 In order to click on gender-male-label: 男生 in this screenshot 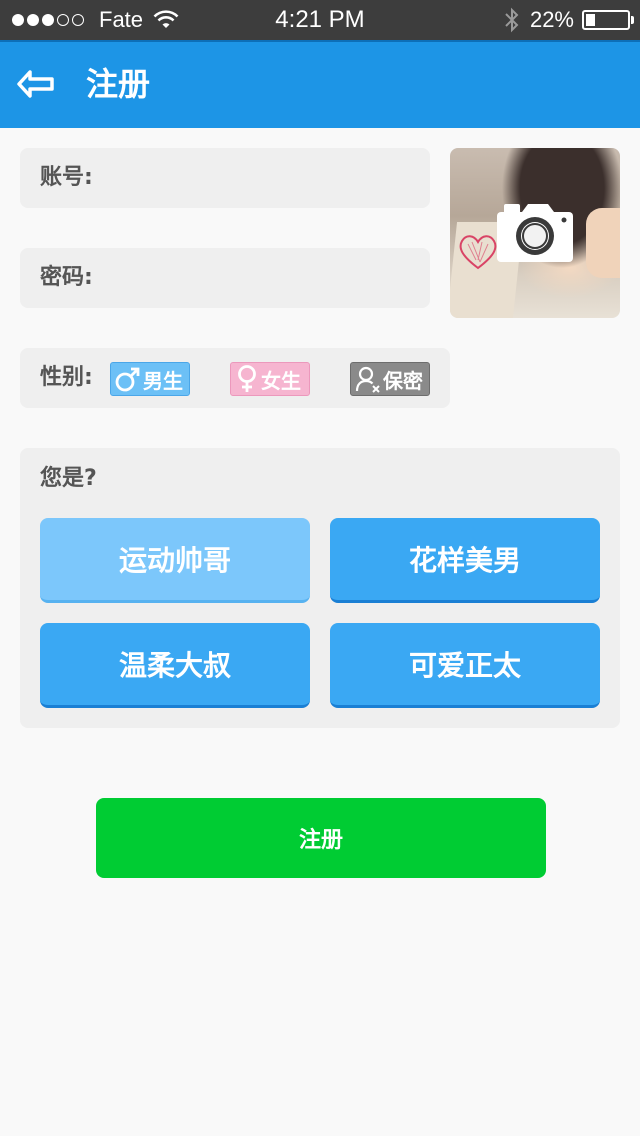, I will do `click(163, 380)`.